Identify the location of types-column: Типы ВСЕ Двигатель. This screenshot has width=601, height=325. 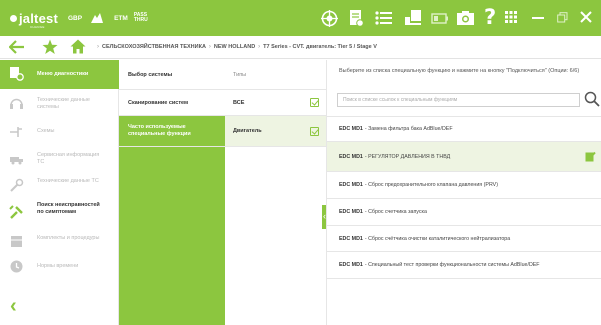
(275, 192).